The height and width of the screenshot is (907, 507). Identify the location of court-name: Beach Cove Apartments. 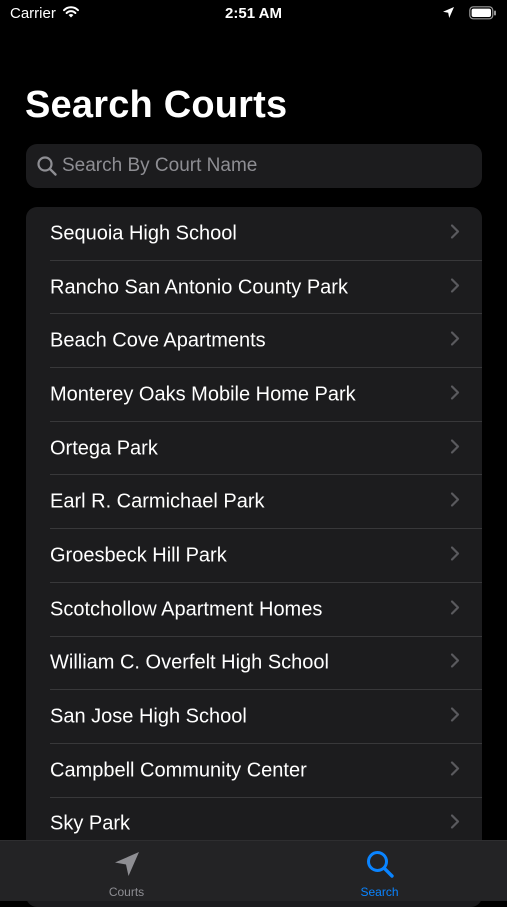
(158, 340).